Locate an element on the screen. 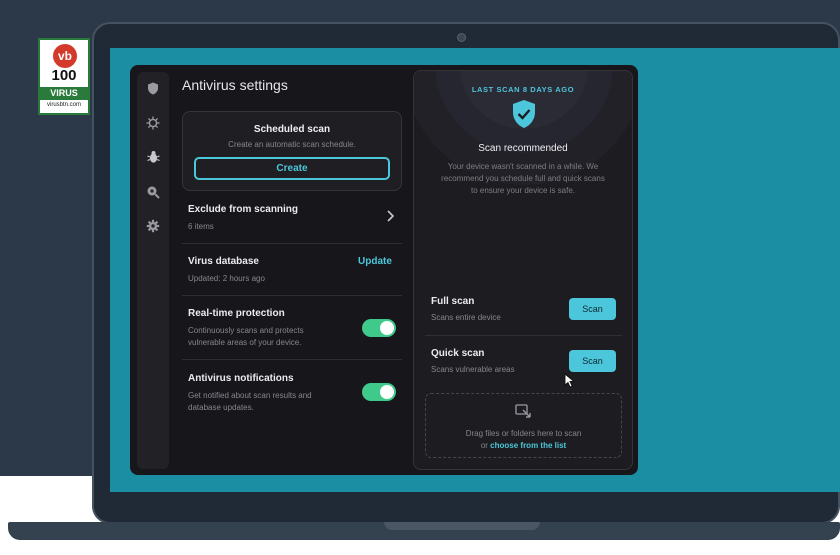 The height and width of the screenshot is (555, 840). quick-scan-subtitle: Scans vulnerable areas is located at coordinates (473, 369).